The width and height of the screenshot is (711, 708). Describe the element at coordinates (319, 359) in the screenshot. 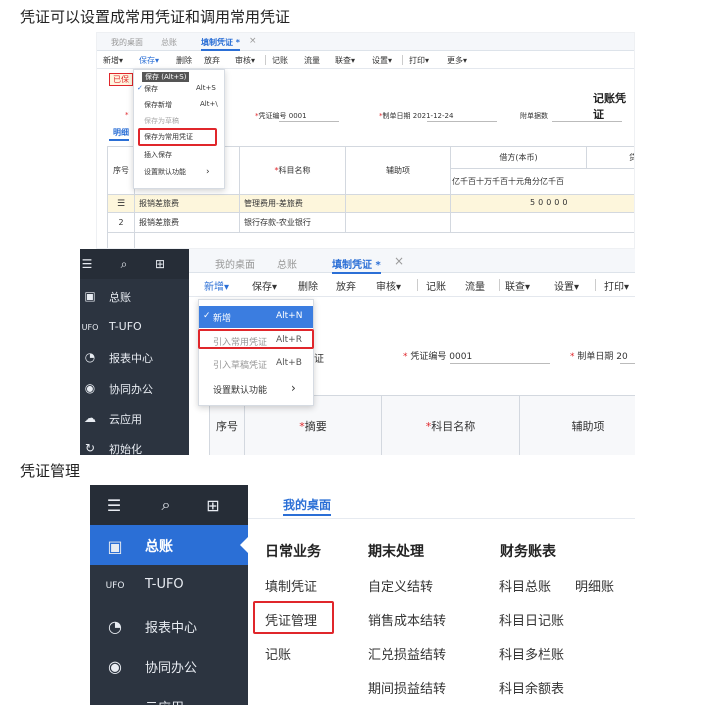

I see `partial-label: 证` at that location.